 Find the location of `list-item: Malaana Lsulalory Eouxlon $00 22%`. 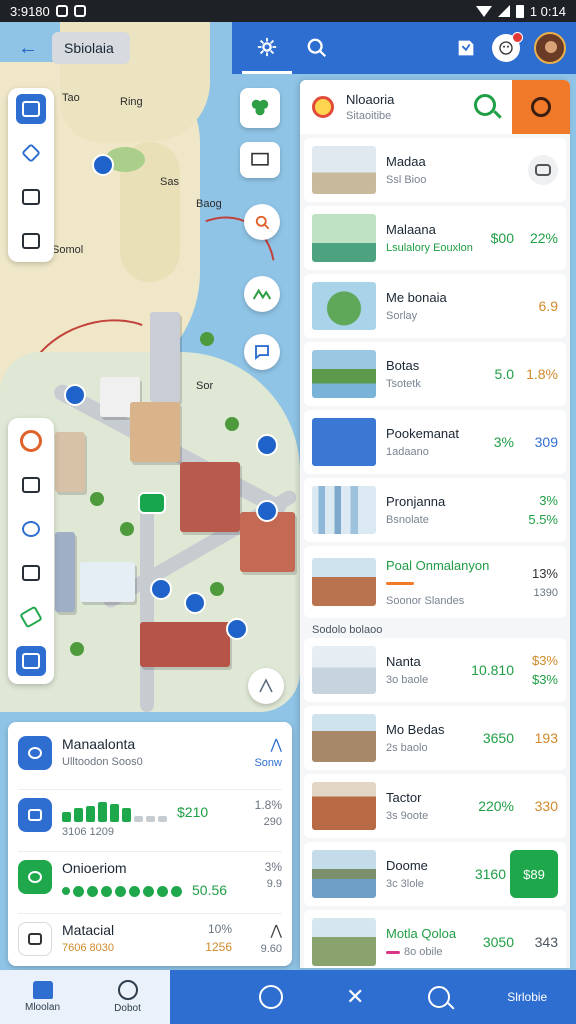

list-item: Malaana Lsulalory Eouxlon $00 22% is located at coordinates (435, 238).